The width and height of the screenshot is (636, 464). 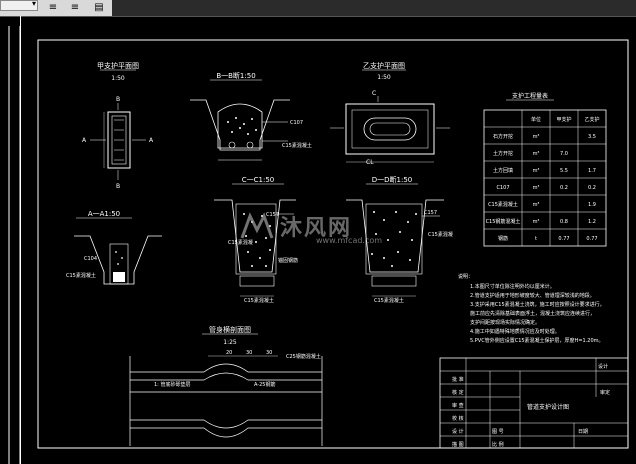 I want to click on tb-cell: 描 图, so click(x=458, y=444).